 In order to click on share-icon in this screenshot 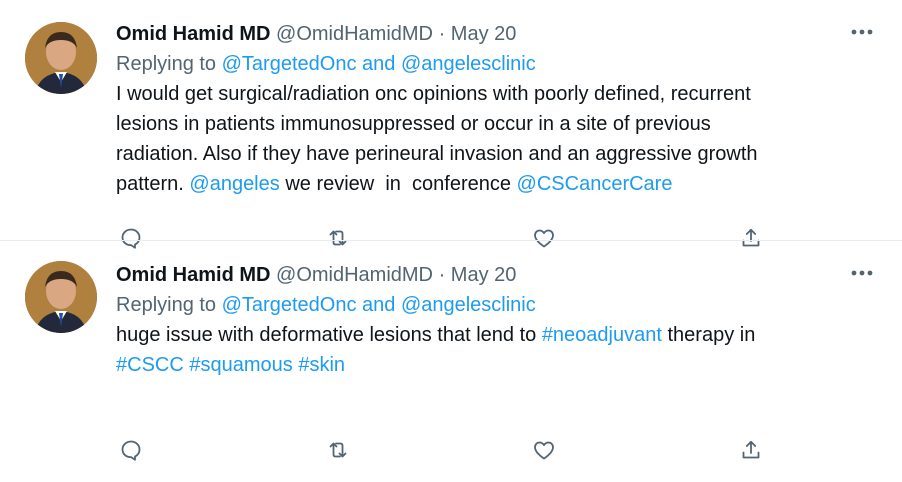, I will do `click(751, 449)`.